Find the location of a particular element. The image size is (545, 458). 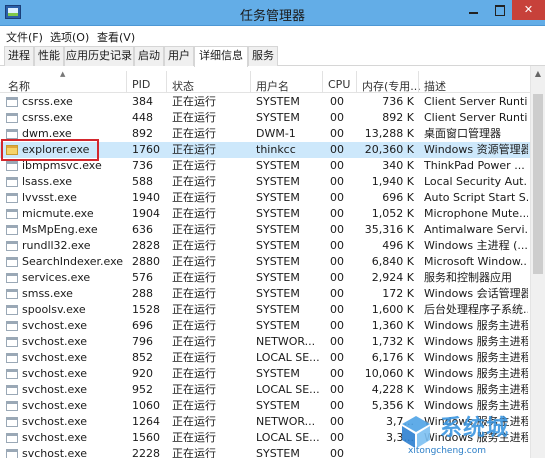

menu-view: 查看(V) is located at coordinates (116, 37).